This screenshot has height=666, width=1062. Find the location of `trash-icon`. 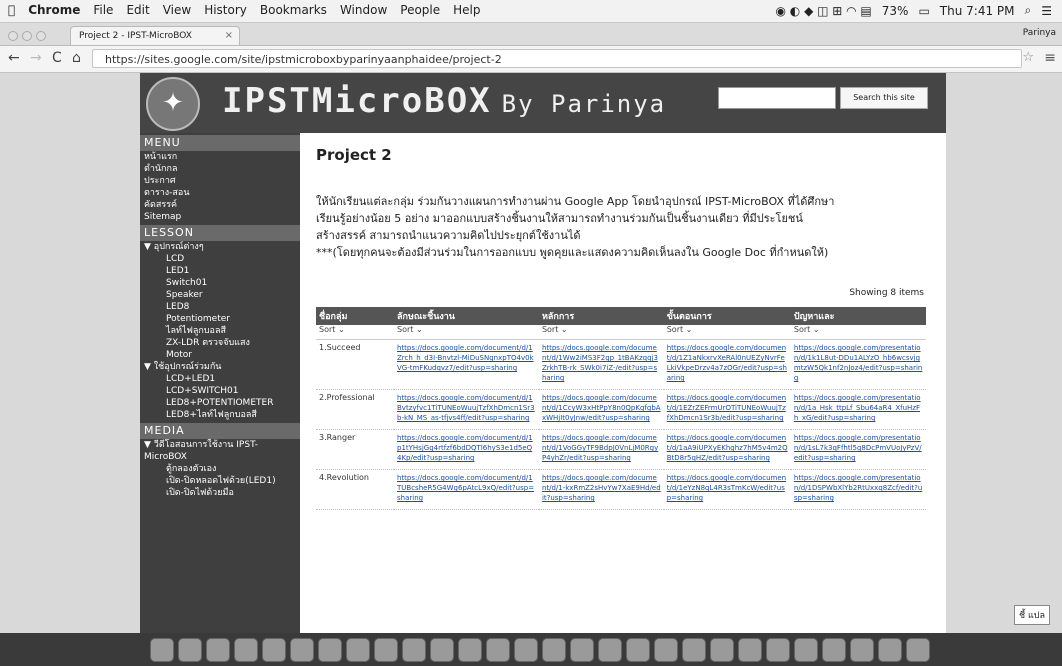

trash-icon is located at coordinates (918, 650).